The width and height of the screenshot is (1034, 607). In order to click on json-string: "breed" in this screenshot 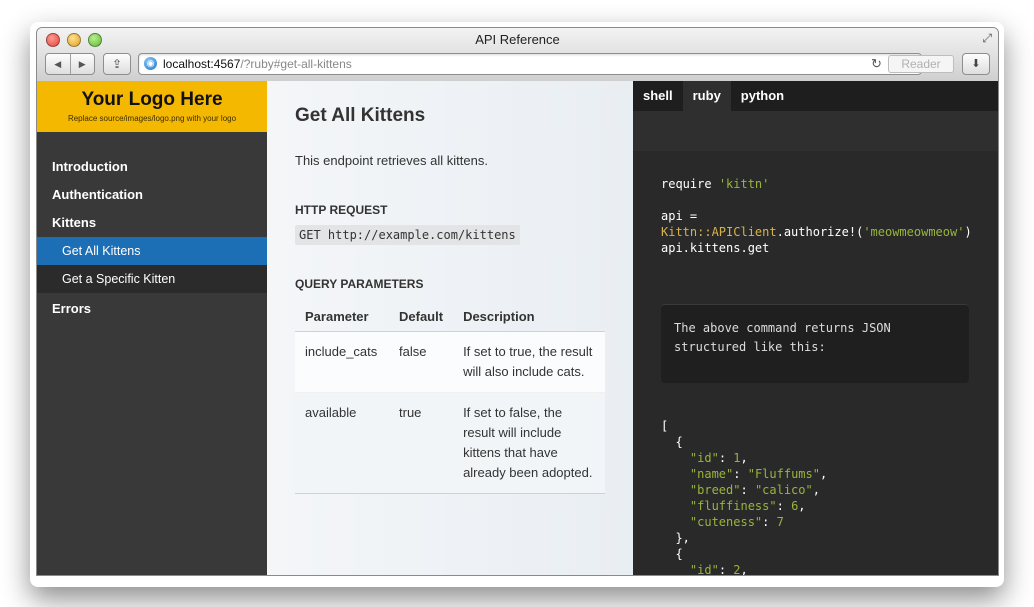, I will do `click(715, 490)`.